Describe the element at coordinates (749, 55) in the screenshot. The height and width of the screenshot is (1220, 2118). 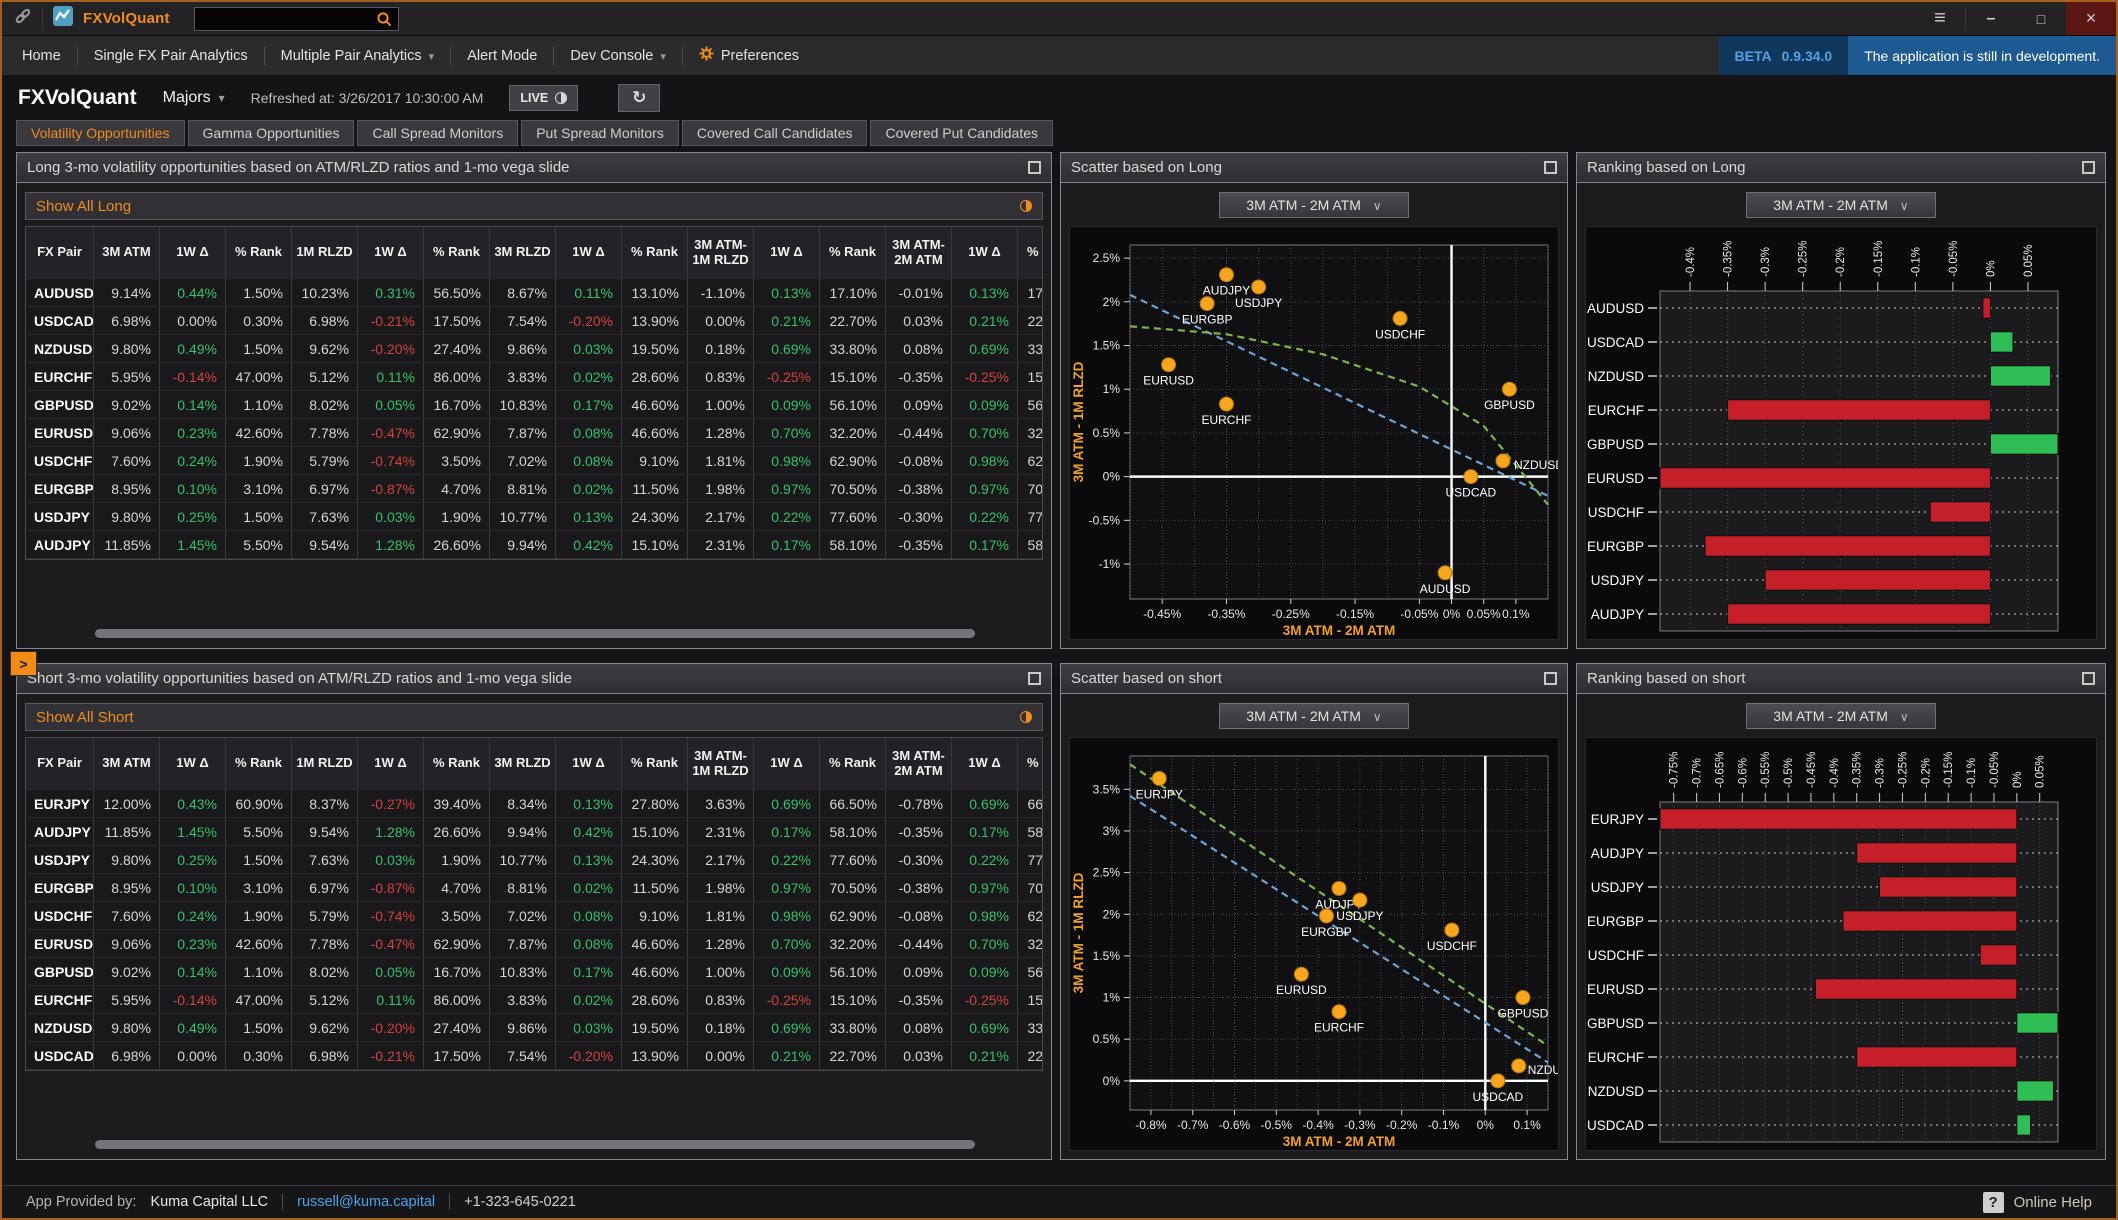
I see `nav-item-preferences: Preferences` at that location.